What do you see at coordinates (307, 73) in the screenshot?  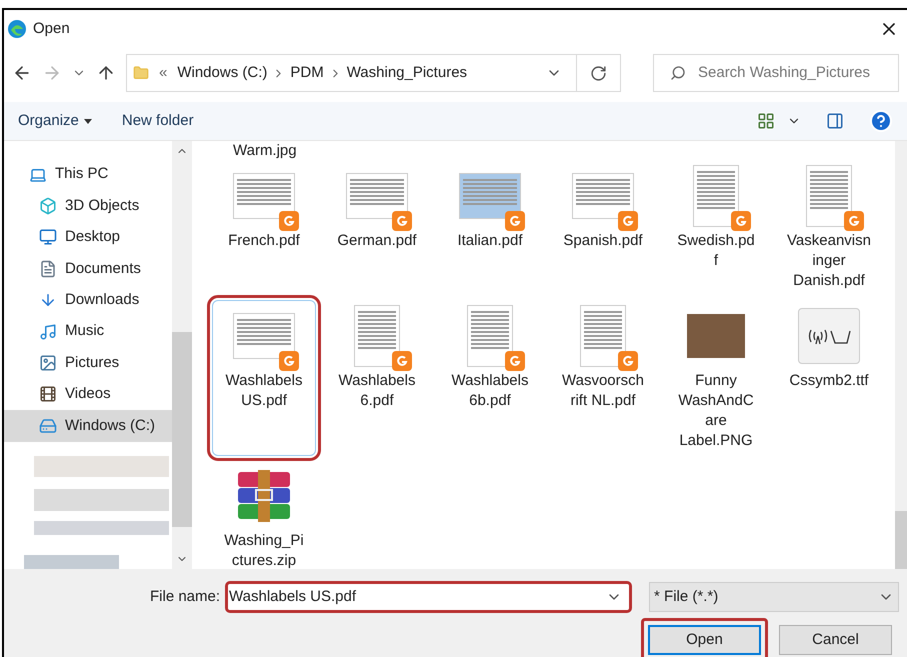 I see `breadcrumb: PDM` at bounding box center [307, 73].